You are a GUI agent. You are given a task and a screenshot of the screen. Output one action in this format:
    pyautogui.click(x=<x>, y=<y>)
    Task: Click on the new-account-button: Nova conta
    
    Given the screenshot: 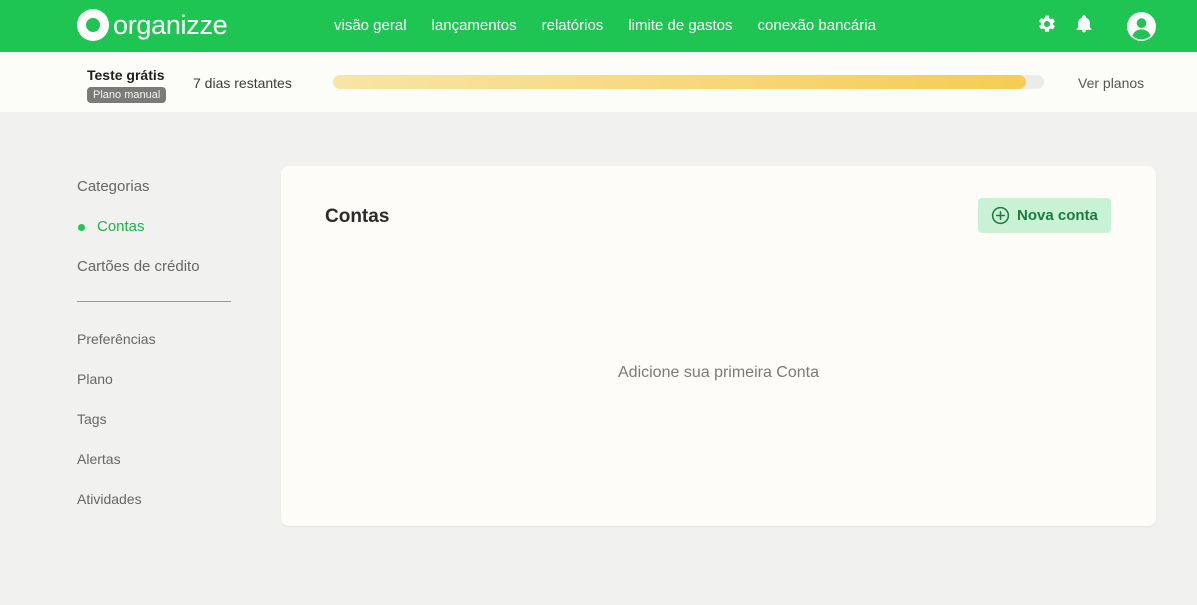 What is the action you would take?
    pyautogui.click(x=1044, y=215)
    